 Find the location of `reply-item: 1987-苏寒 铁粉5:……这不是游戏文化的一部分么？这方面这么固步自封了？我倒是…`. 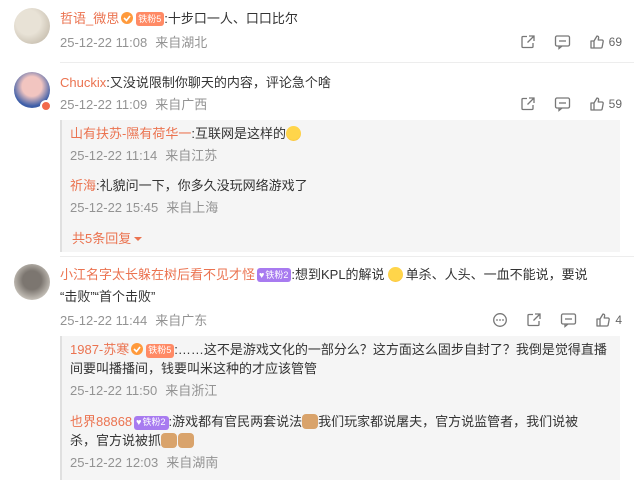

reply-item: 1987-苏寒 铁粉5:……这不是游戏文化的一部分么？这方面这么固步自封了？我倒是… is located at coordinates (338, 370).